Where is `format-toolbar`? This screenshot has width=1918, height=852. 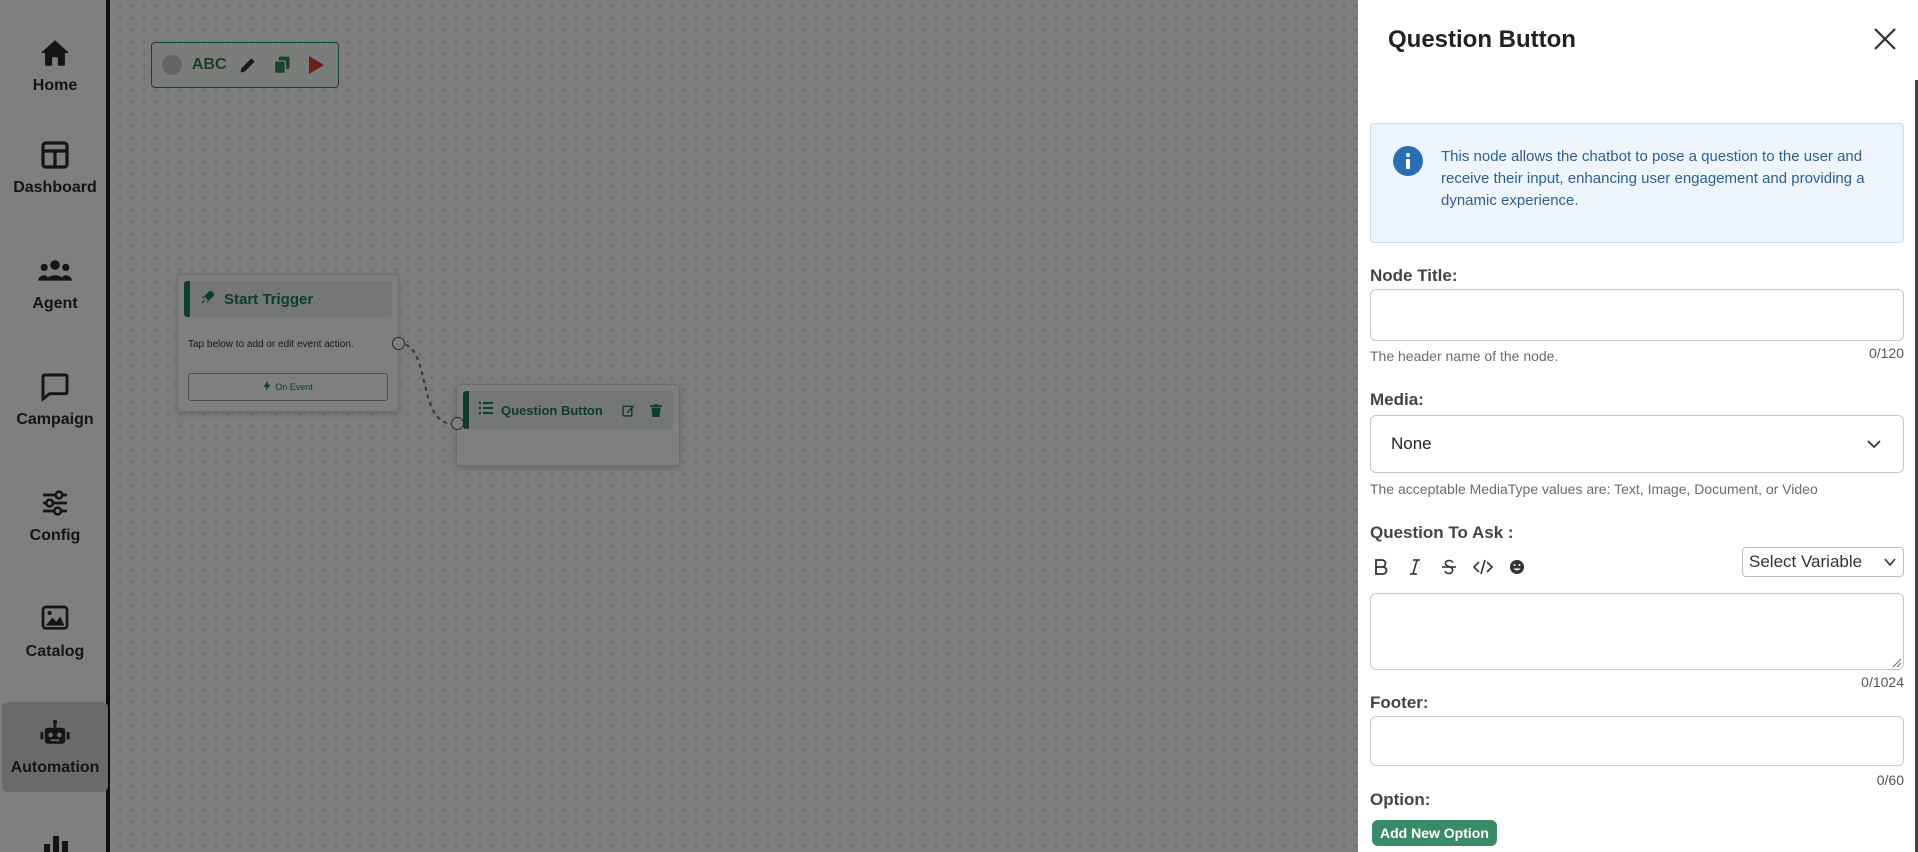
format-toolbar is located at coordinates (1449, 567).